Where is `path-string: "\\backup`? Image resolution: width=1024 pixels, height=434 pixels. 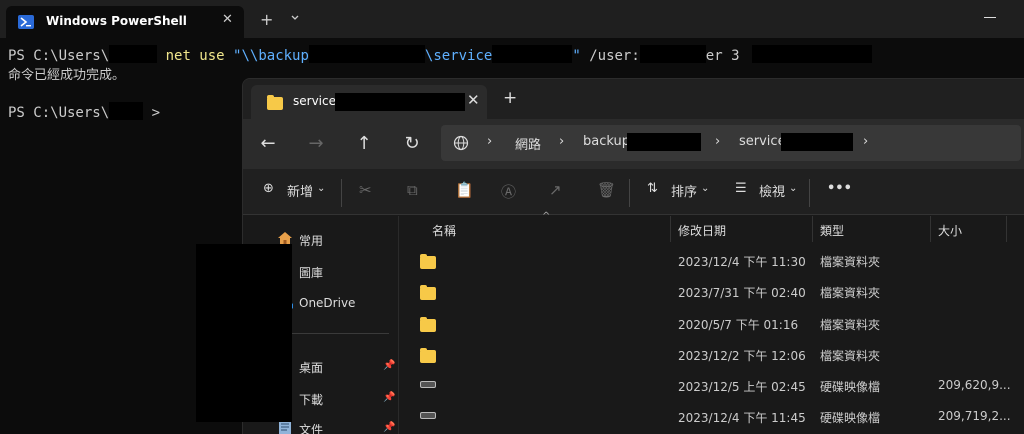
path-string: "\\backup is located at coordinates (271, 56).